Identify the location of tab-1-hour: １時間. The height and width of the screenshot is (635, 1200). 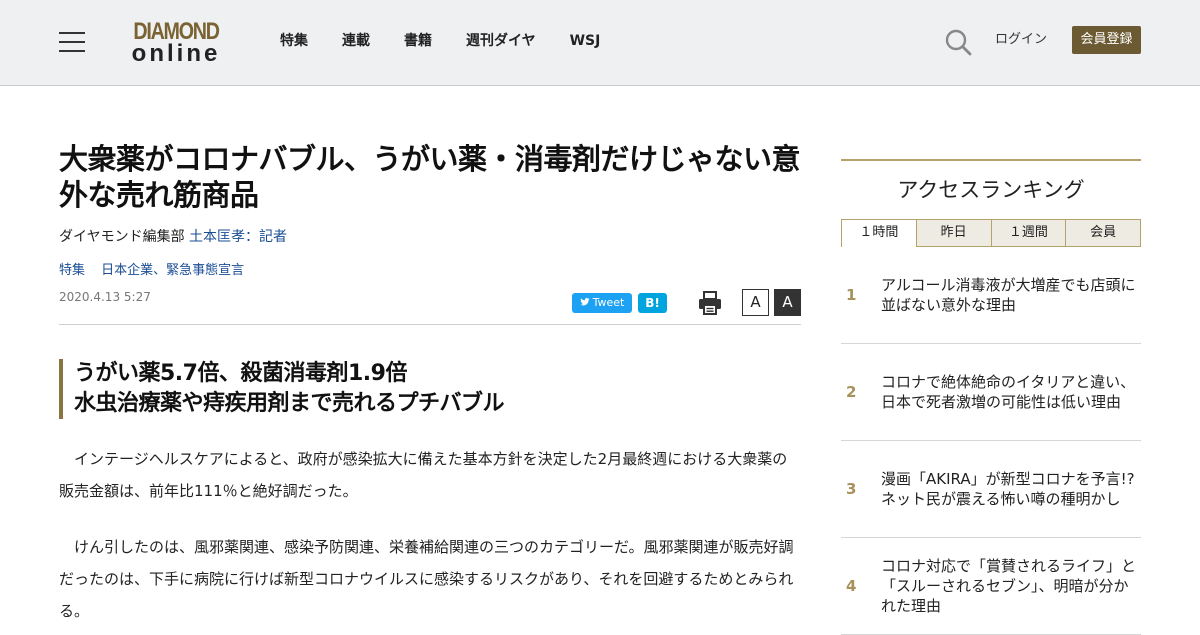
(879, 233).